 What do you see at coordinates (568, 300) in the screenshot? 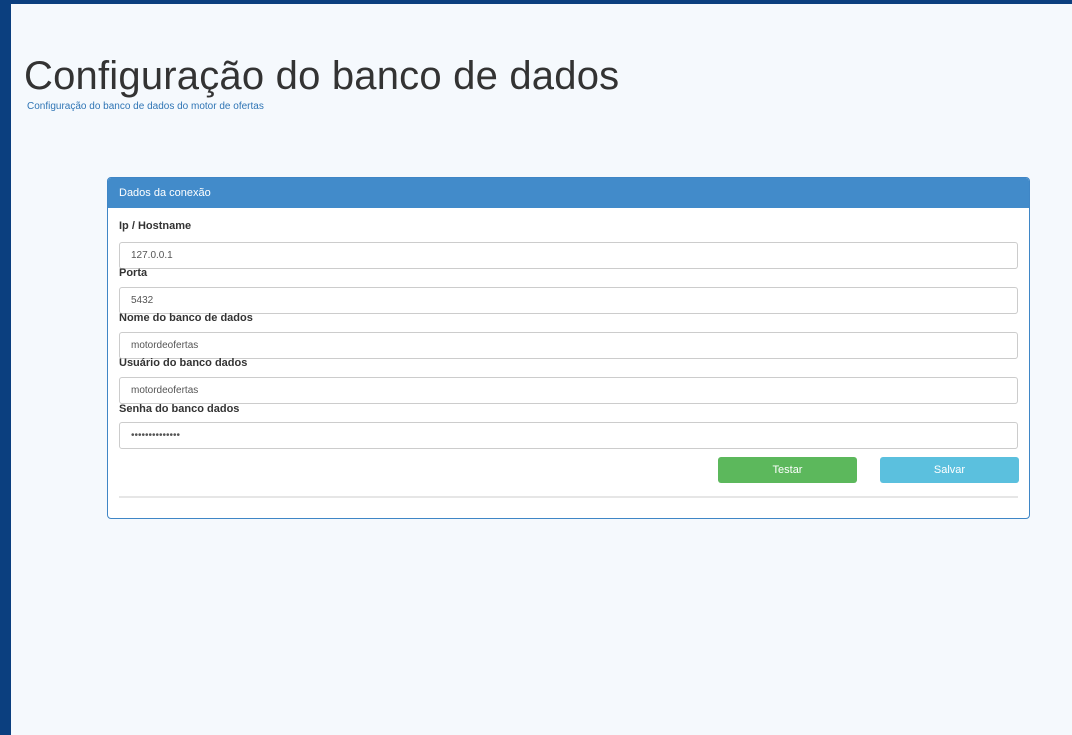
I see `port-input` at bounding box center [568, 300].